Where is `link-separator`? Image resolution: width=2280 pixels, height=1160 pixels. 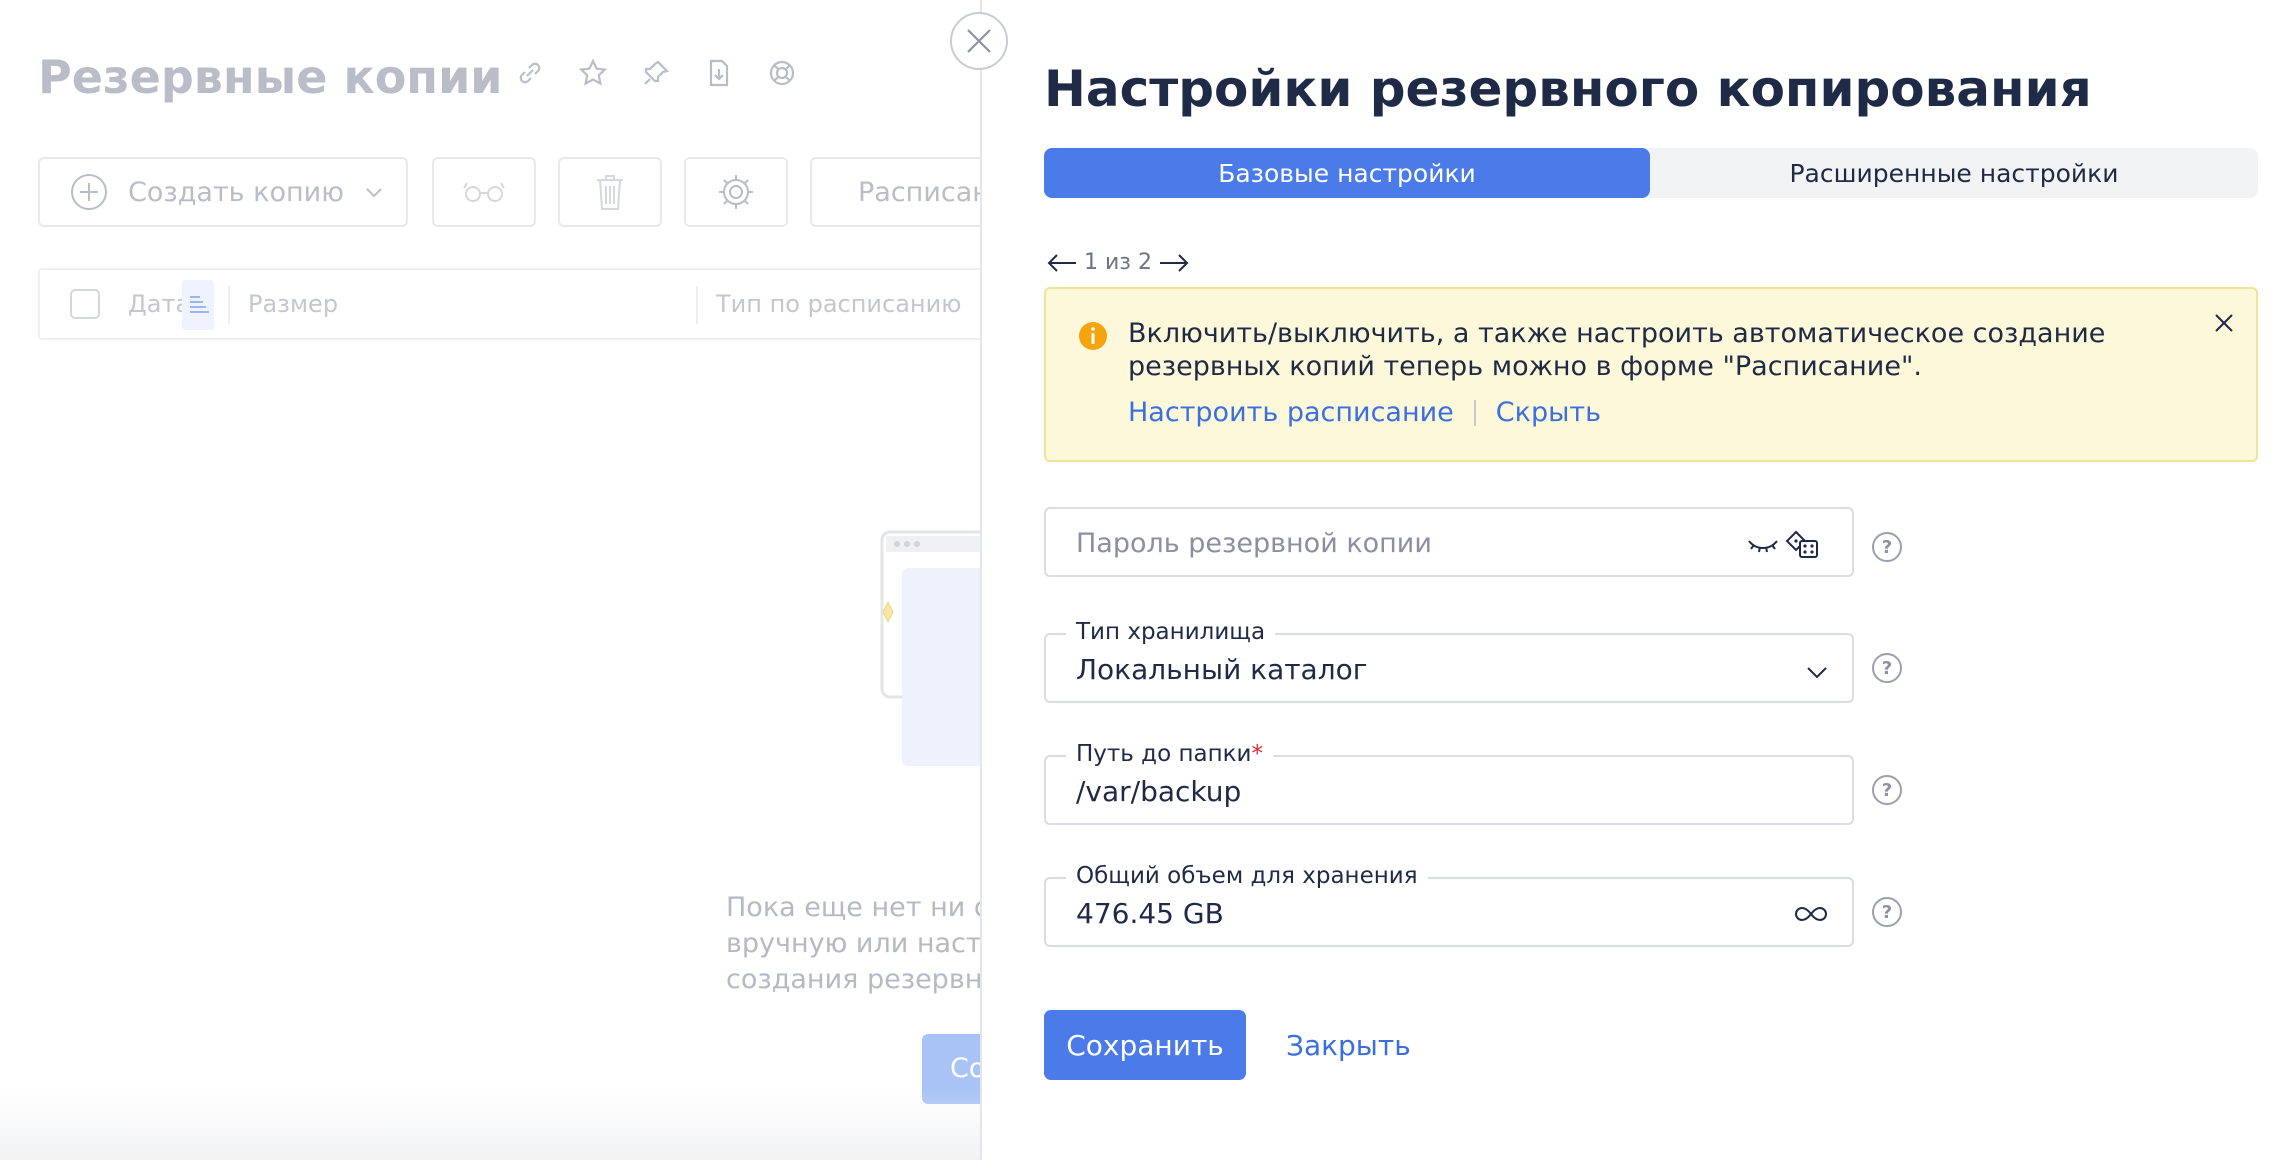
link-separator is located at coordinates (1474, 412).